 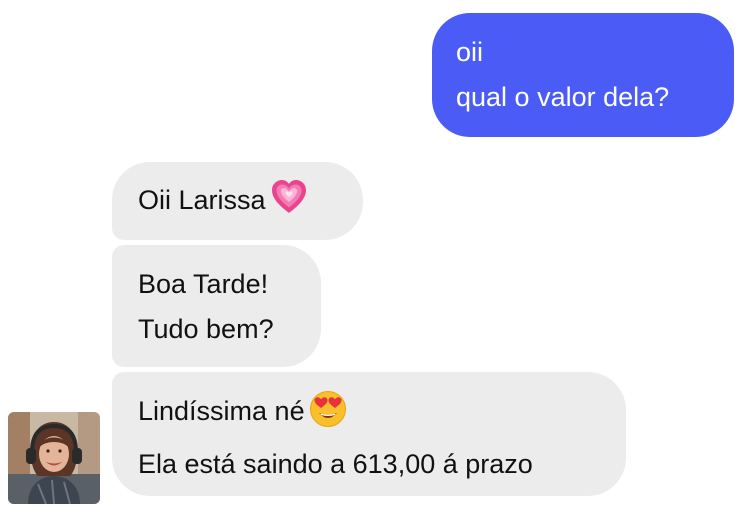 I want to click on avatar, so click(x=54, y=458).